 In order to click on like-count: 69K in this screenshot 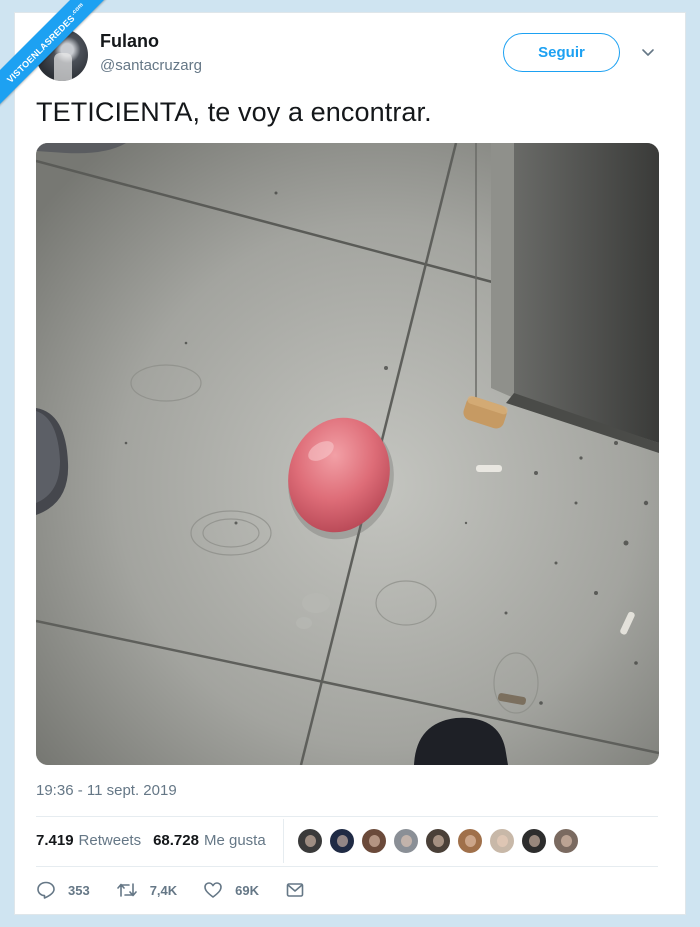, I will do `click(247, 890)`.